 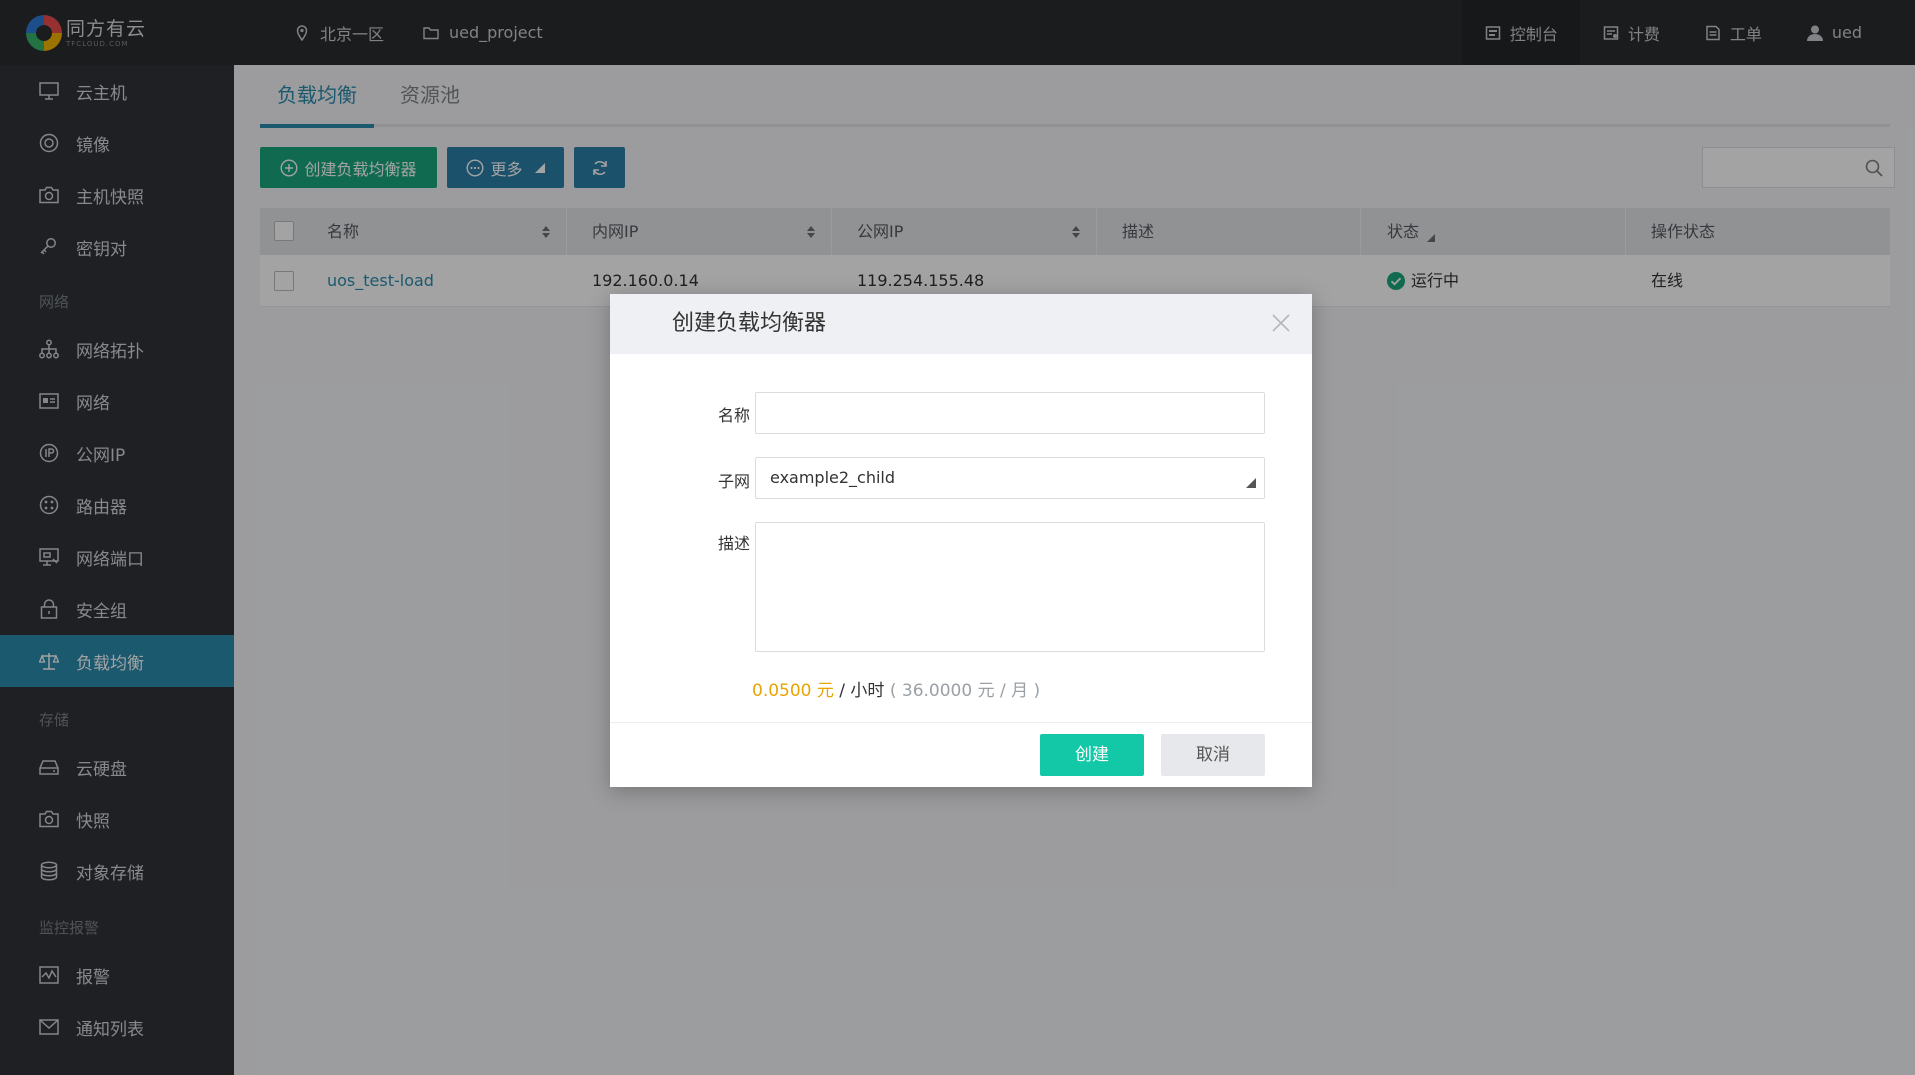 What do you see at coordinates (1281, 323) in the screenshot?
I see `close-icon` at bounding box center [1281, 323].